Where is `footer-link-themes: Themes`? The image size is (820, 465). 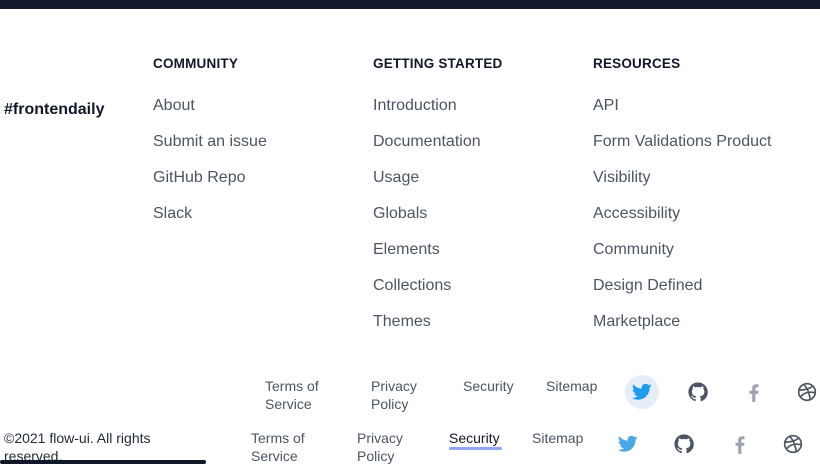
footer-link-themes: Themes is located at coordinates (402, 321).